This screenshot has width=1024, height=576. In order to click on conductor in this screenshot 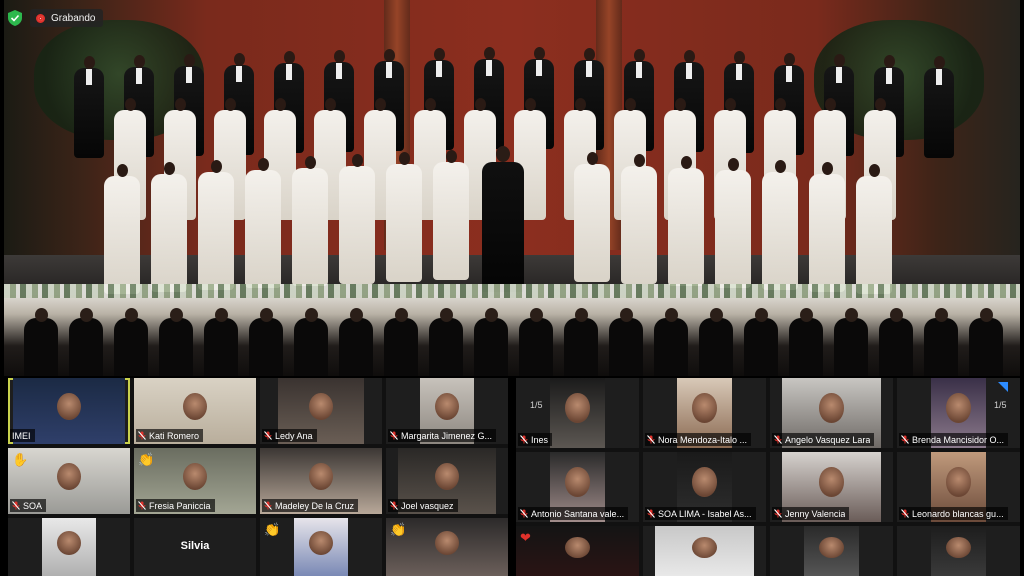, I will do `click(503, 219)`.